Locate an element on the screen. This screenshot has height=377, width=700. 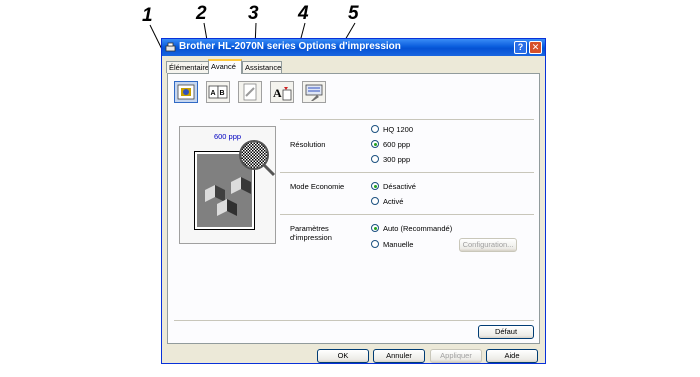
print-quality-button is located at coordinates (186, 92).